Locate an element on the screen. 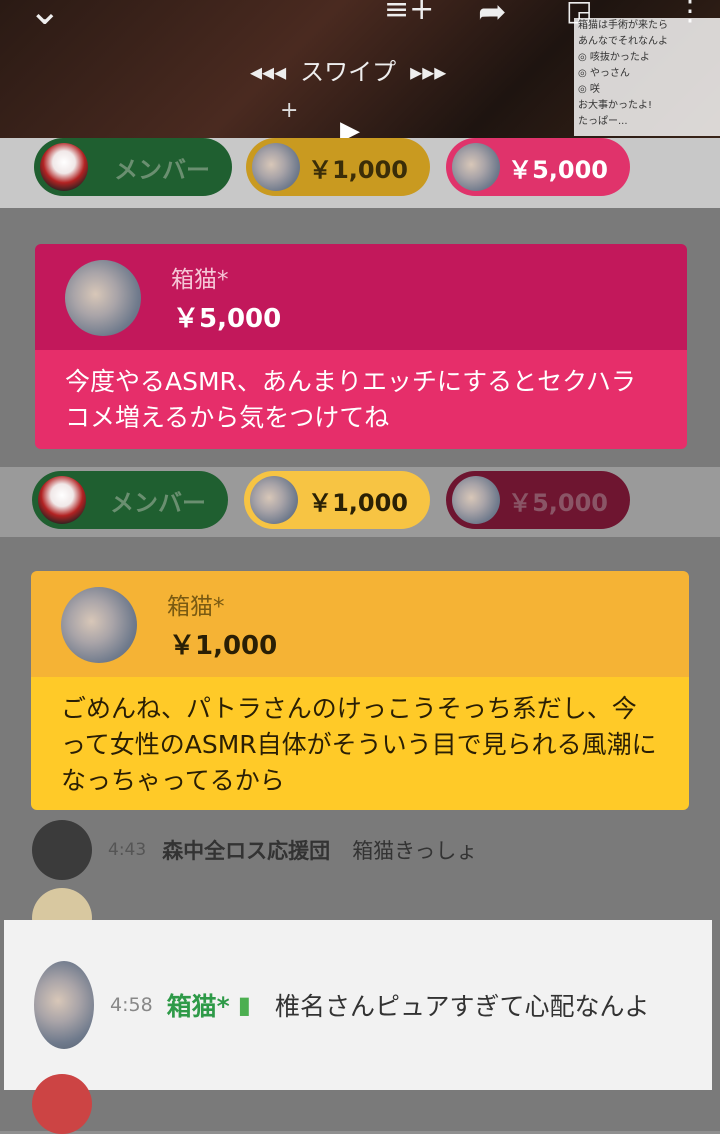 The width and height of the screenshot is (720, 1134). mini-chat-line: ◎ 咲 is located at coordinates (589, 89).